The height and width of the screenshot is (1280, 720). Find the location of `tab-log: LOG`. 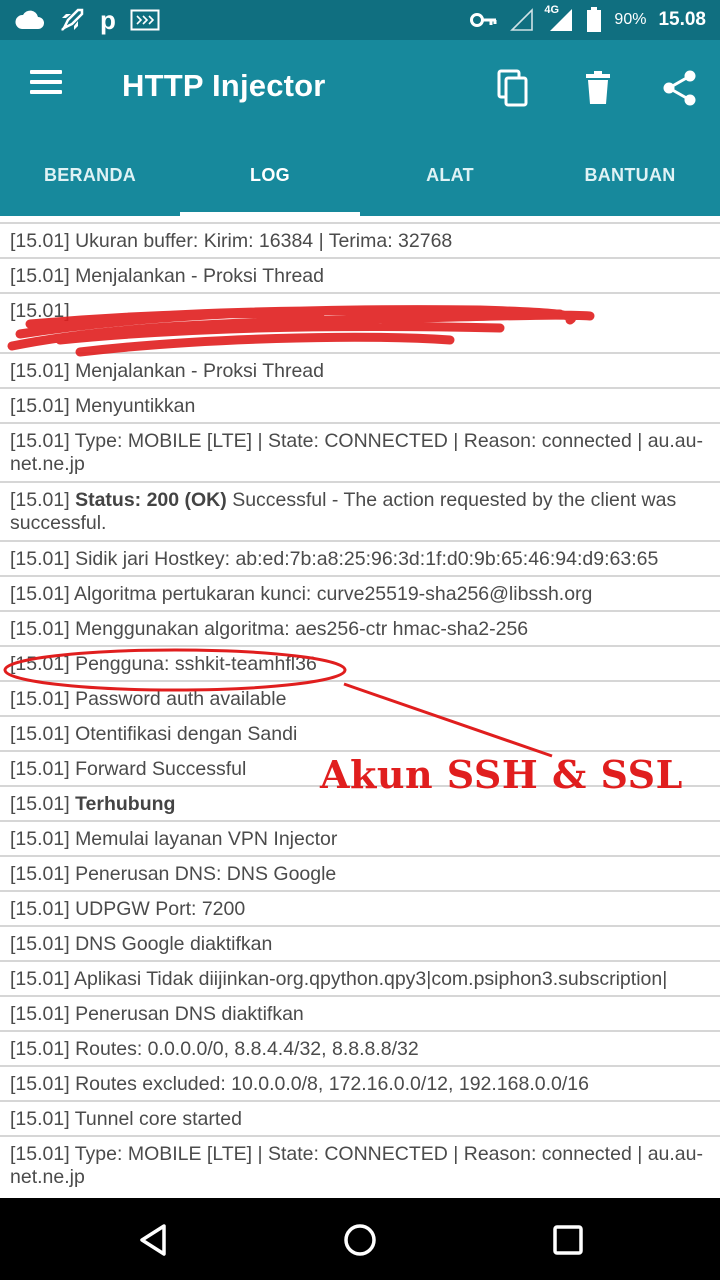

tab-log: LOG is located at coordinates (270, 176).